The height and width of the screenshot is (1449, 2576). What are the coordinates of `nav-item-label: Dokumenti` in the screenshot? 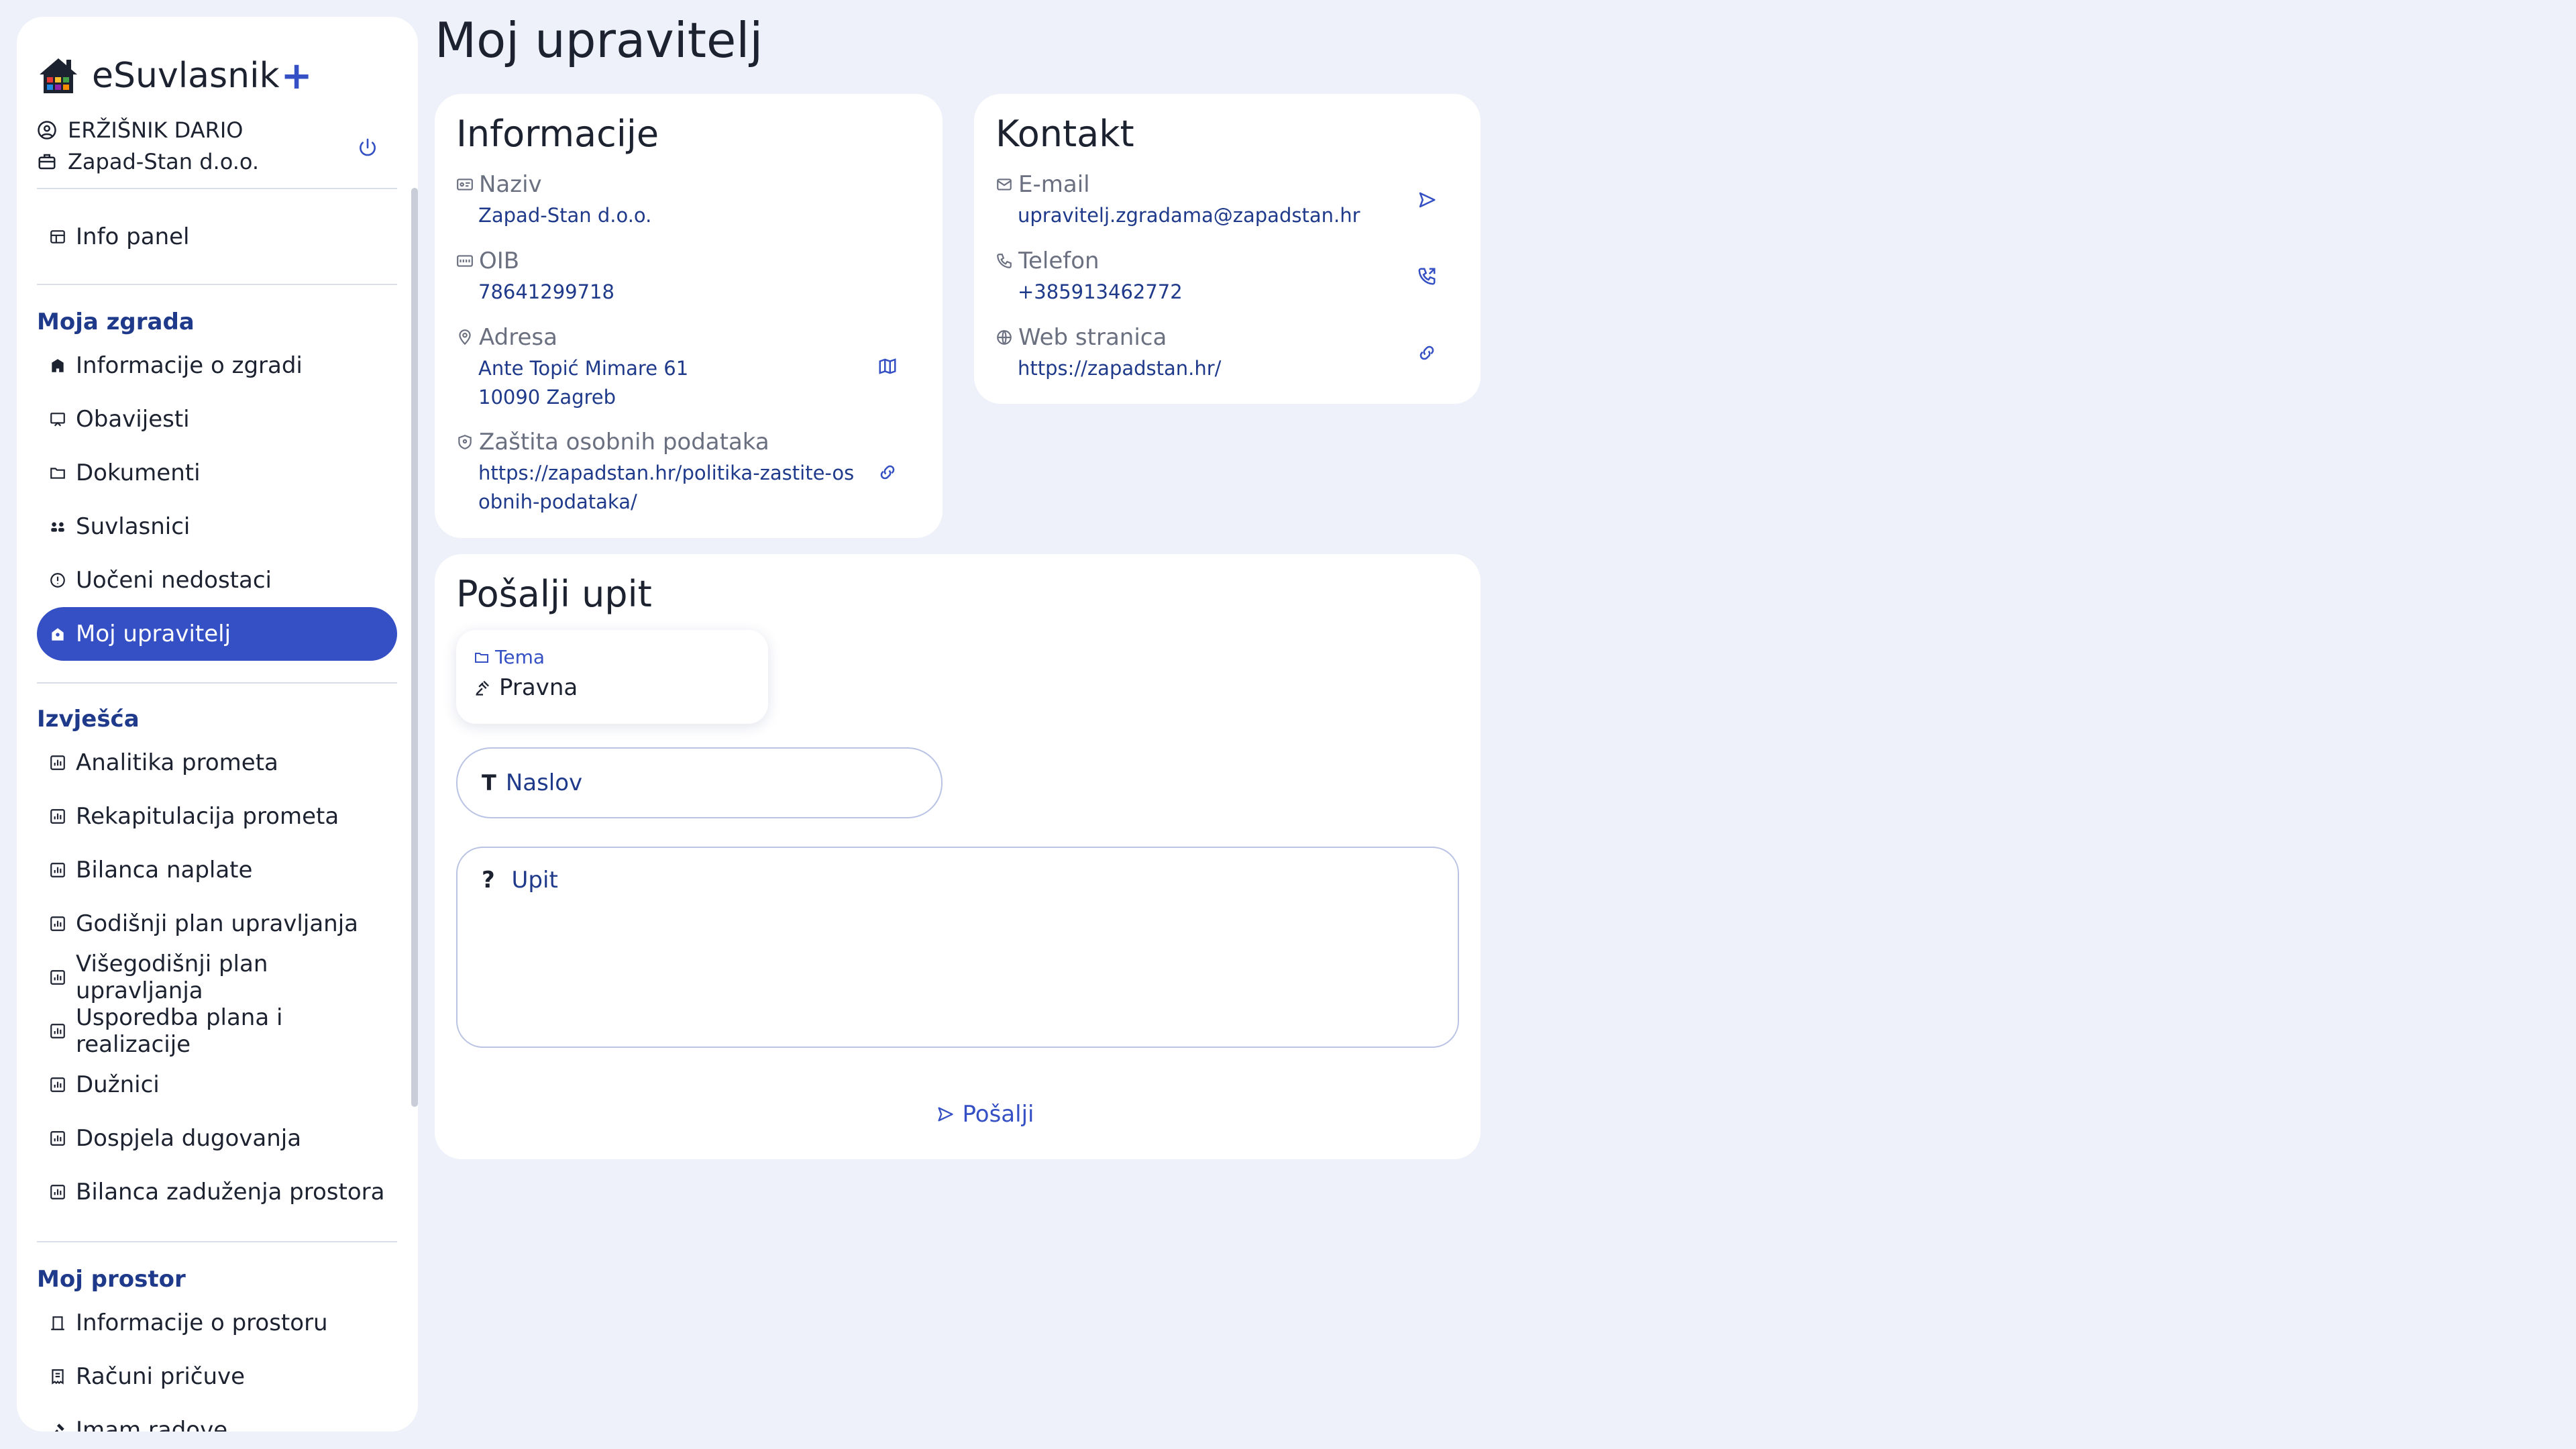 It's located at (138, 473).